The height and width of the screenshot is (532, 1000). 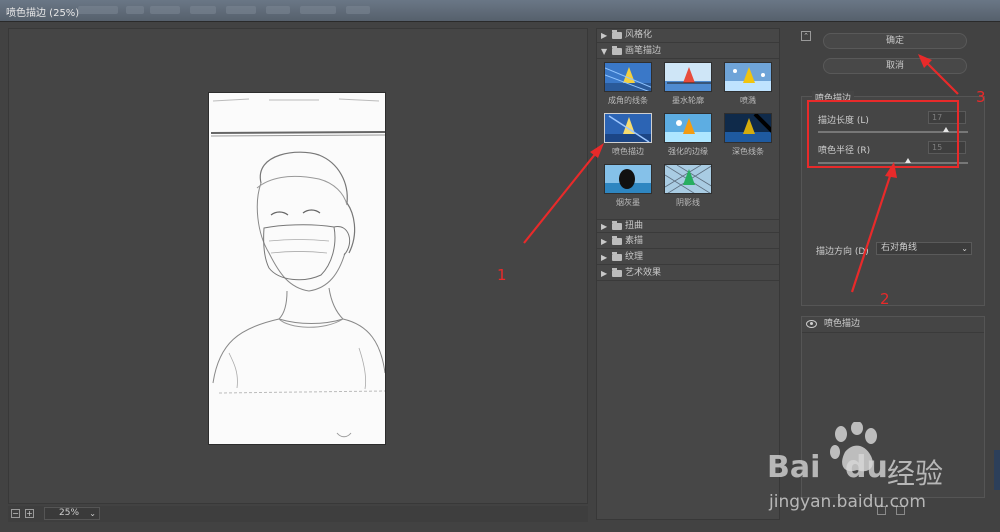 I want to click on annotation-number-1: 1, so click(x=502, y=275).